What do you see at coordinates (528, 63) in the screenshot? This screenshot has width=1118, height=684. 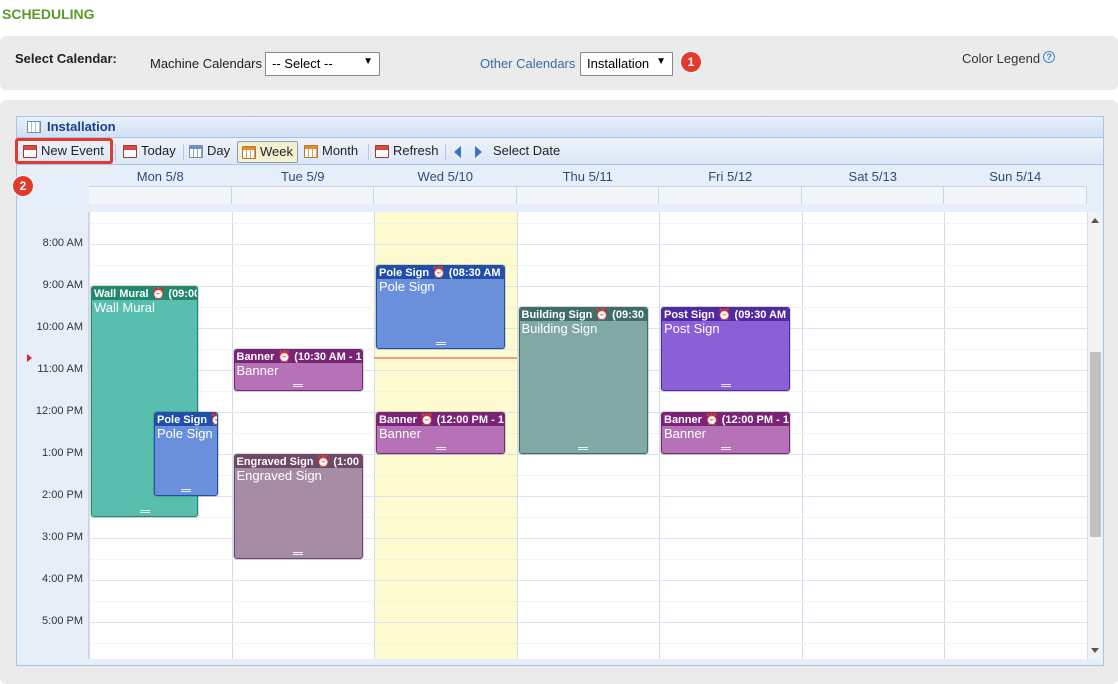 I see `other-calendars-label: Other Calendars` at bounding box center [528, 63].